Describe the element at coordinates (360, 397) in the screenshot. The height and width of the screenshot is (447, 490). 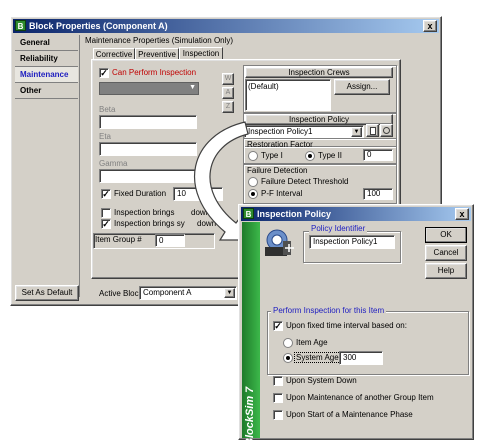
I see `upon-maintenance-label: Upon Maintenance of another Group Item` at that location.